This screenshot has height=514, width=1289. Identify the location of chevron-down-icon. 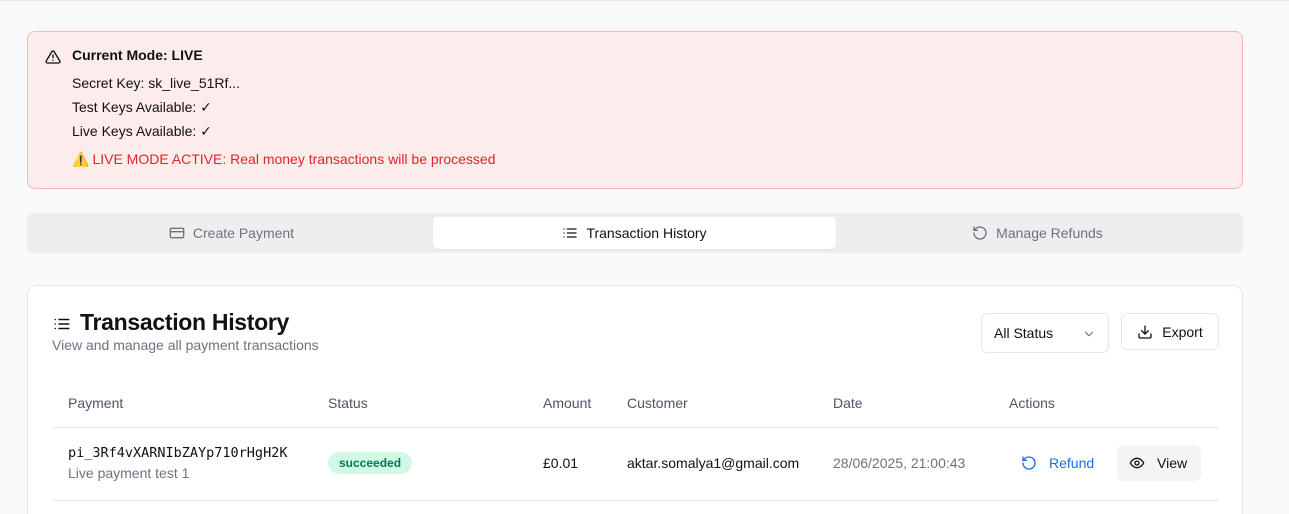
(1089, 334).